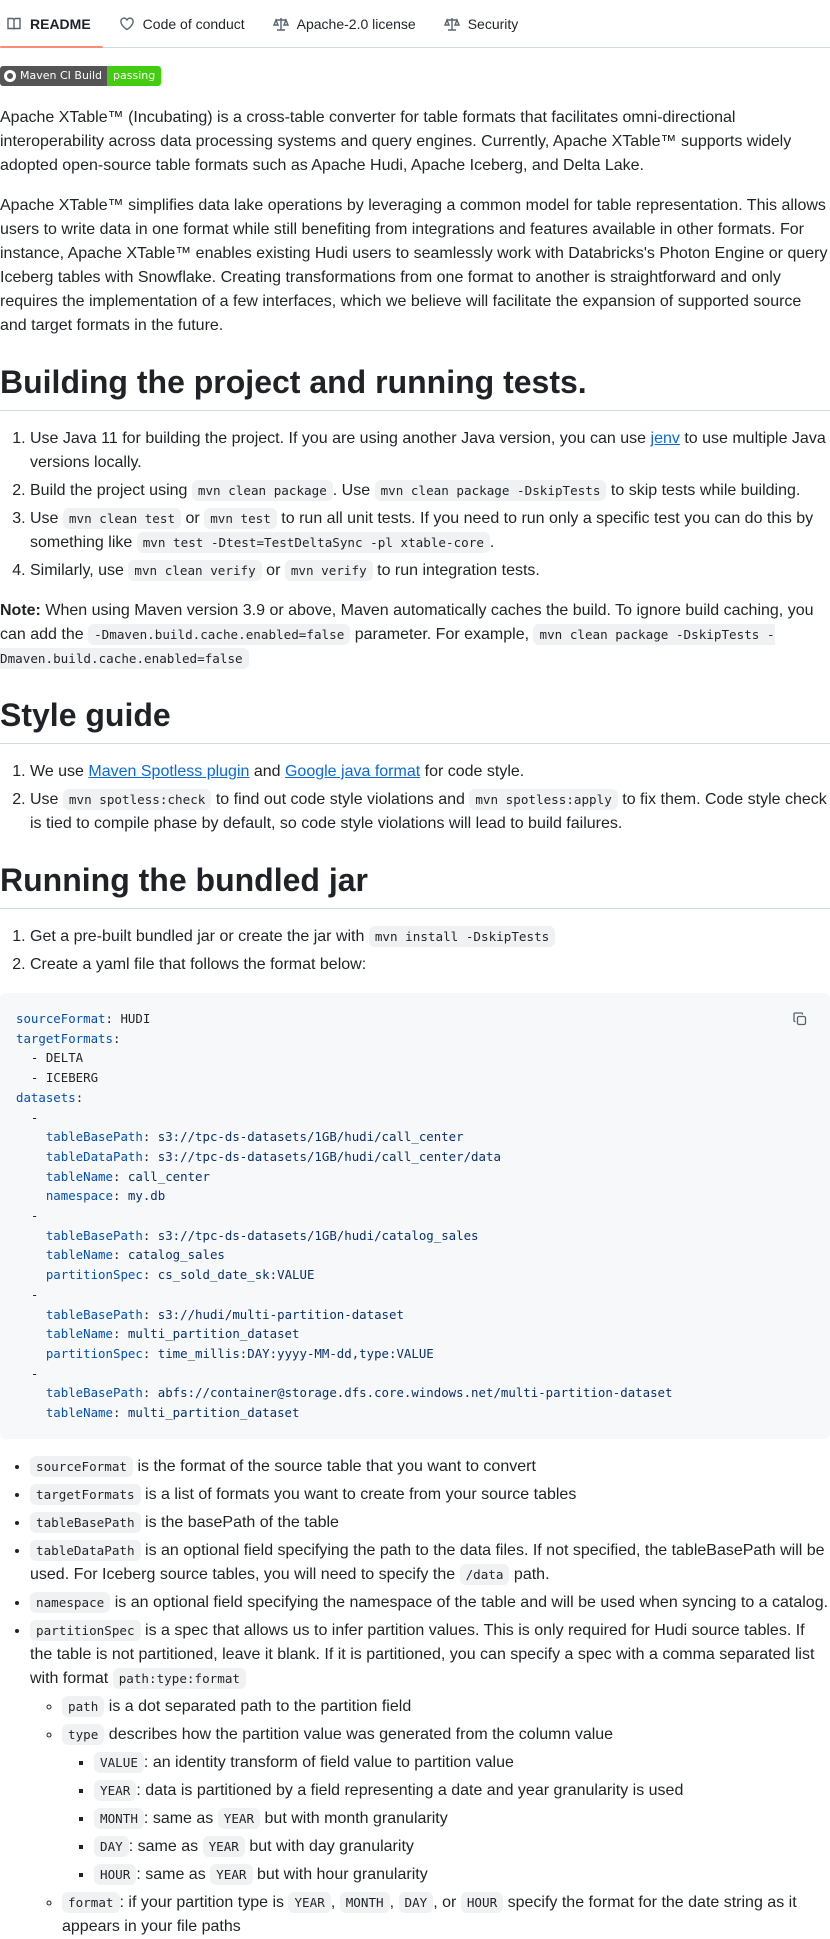 The width and height of the screenshot is (830, 1939). I want to click on badge-label: Maven CI Build, so click(54, 76).